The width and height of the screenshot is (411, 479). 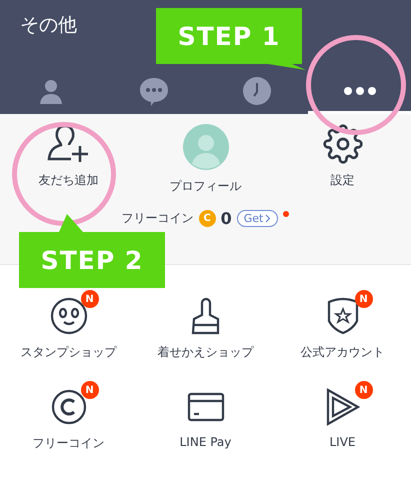 I want to click on menu-label: フリーコイン, so click(x=68, y=443).